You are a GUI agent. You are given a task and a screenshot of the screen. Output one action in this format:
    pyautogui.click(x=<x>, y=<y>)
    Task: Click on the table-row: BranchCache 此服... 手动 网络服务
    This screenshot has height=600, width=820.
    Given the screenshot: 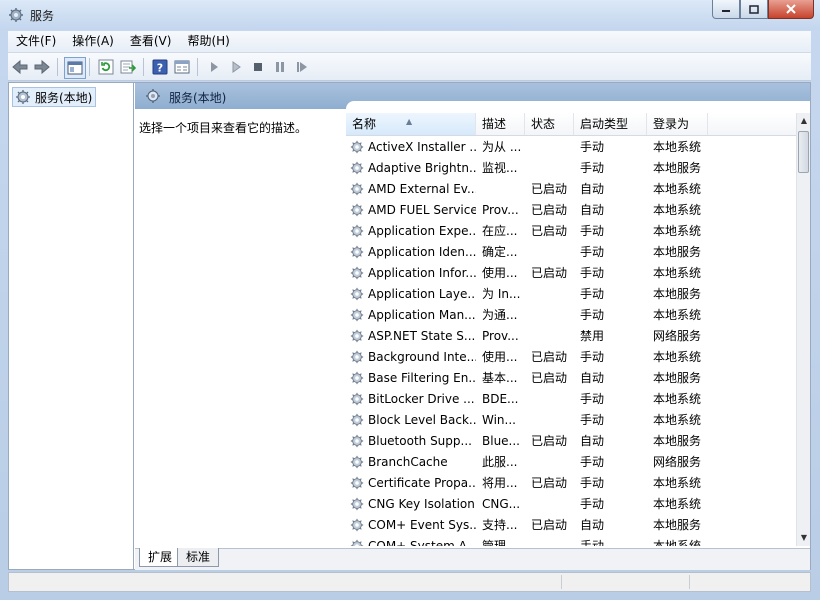 What is the action you would take?
    pyautogui.click(x=571, y=462)
    